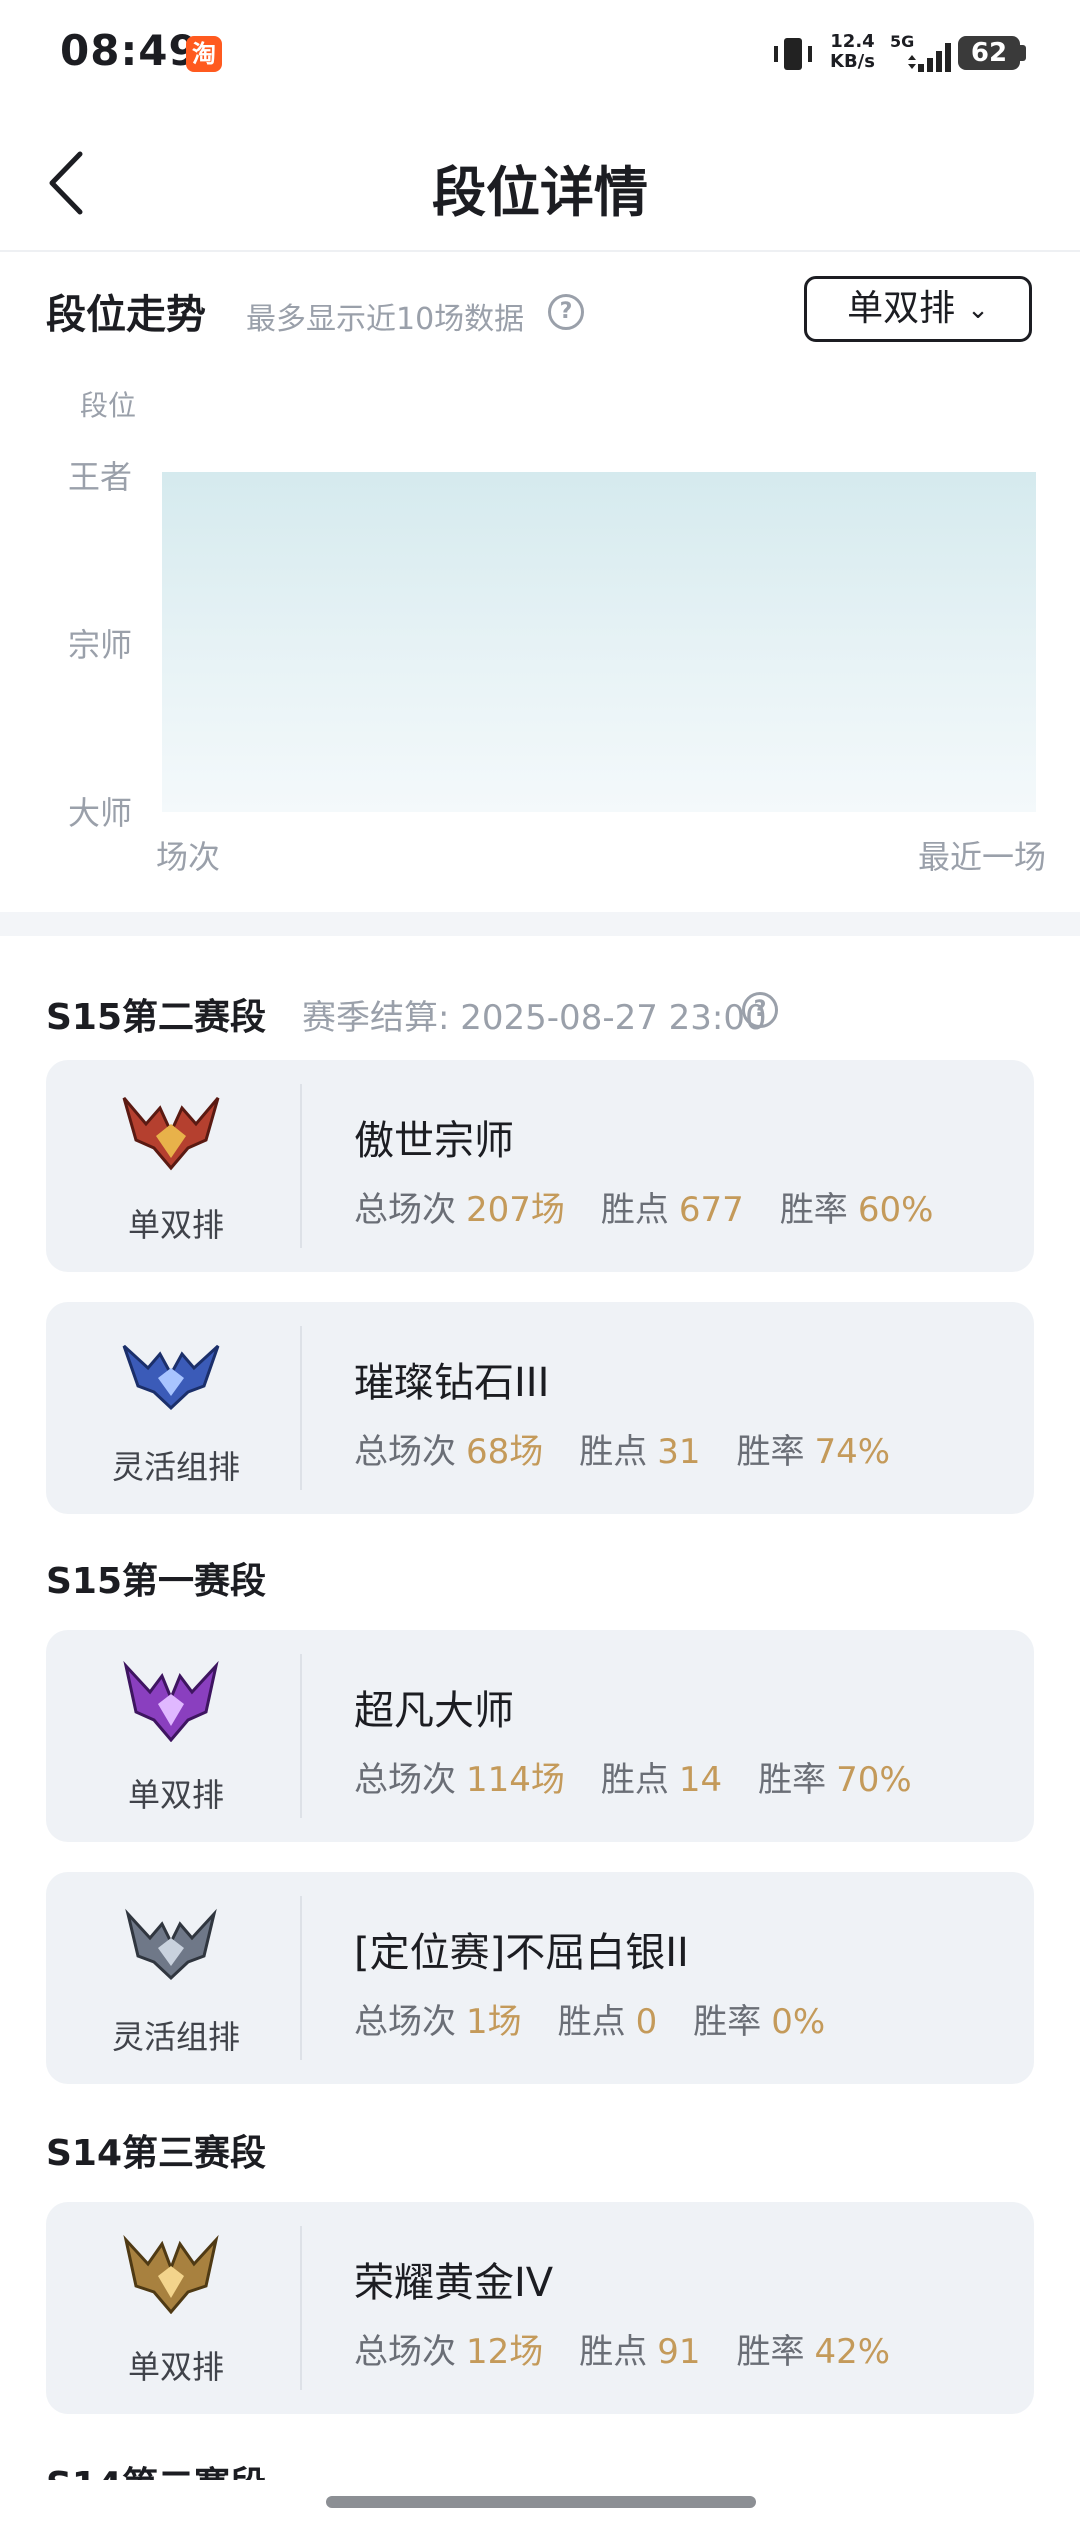 Image resolution: width=1080 pixels, height=2532 pixels. I want to click on rank-card: 灵活组排 璀璨钻石III 总场次 68场 胜点 31 胜率 74%, so click(540, 1408).